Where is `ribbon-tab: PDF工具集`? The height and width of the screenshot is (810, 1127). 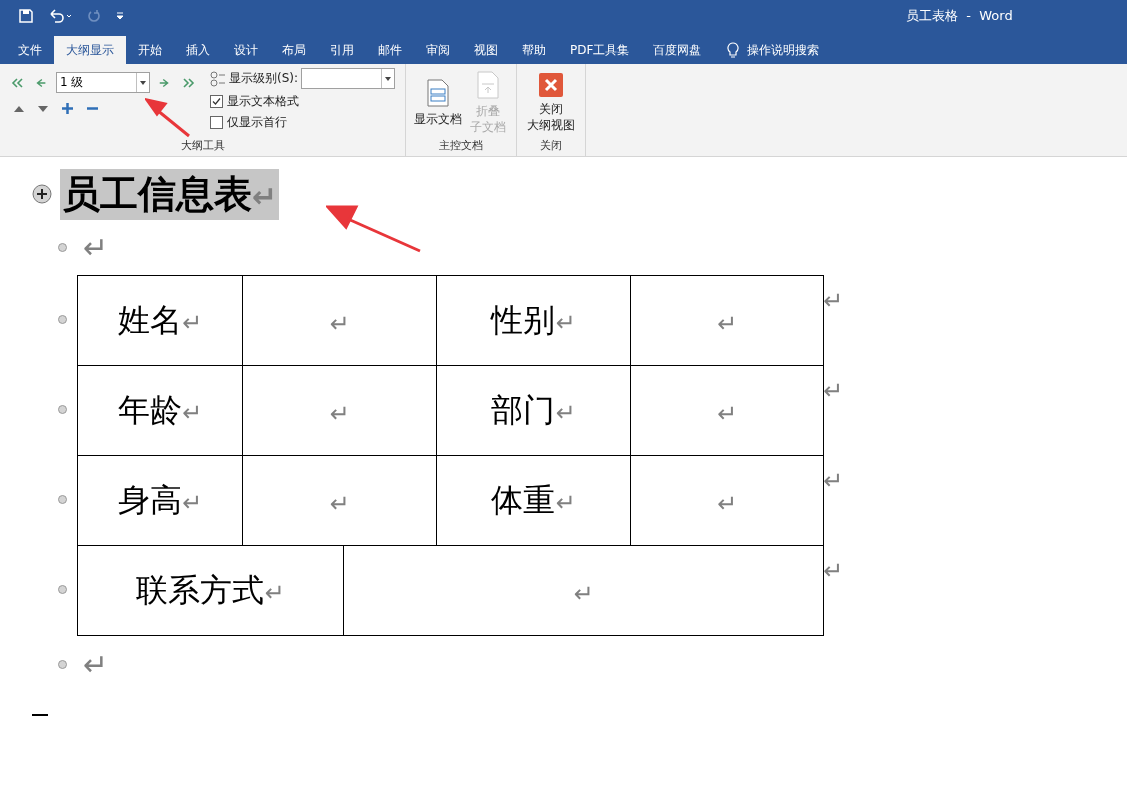
ribbon-tab: PDF工具集 is located at coordinates (600, 50).